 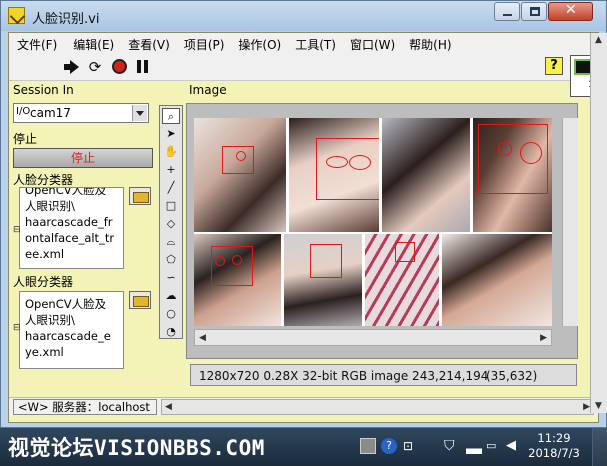 What do you see at coordinates (452, 446) in the screenshot?
I see `shield-icon: ⛉` at bounding box center [452, 446].